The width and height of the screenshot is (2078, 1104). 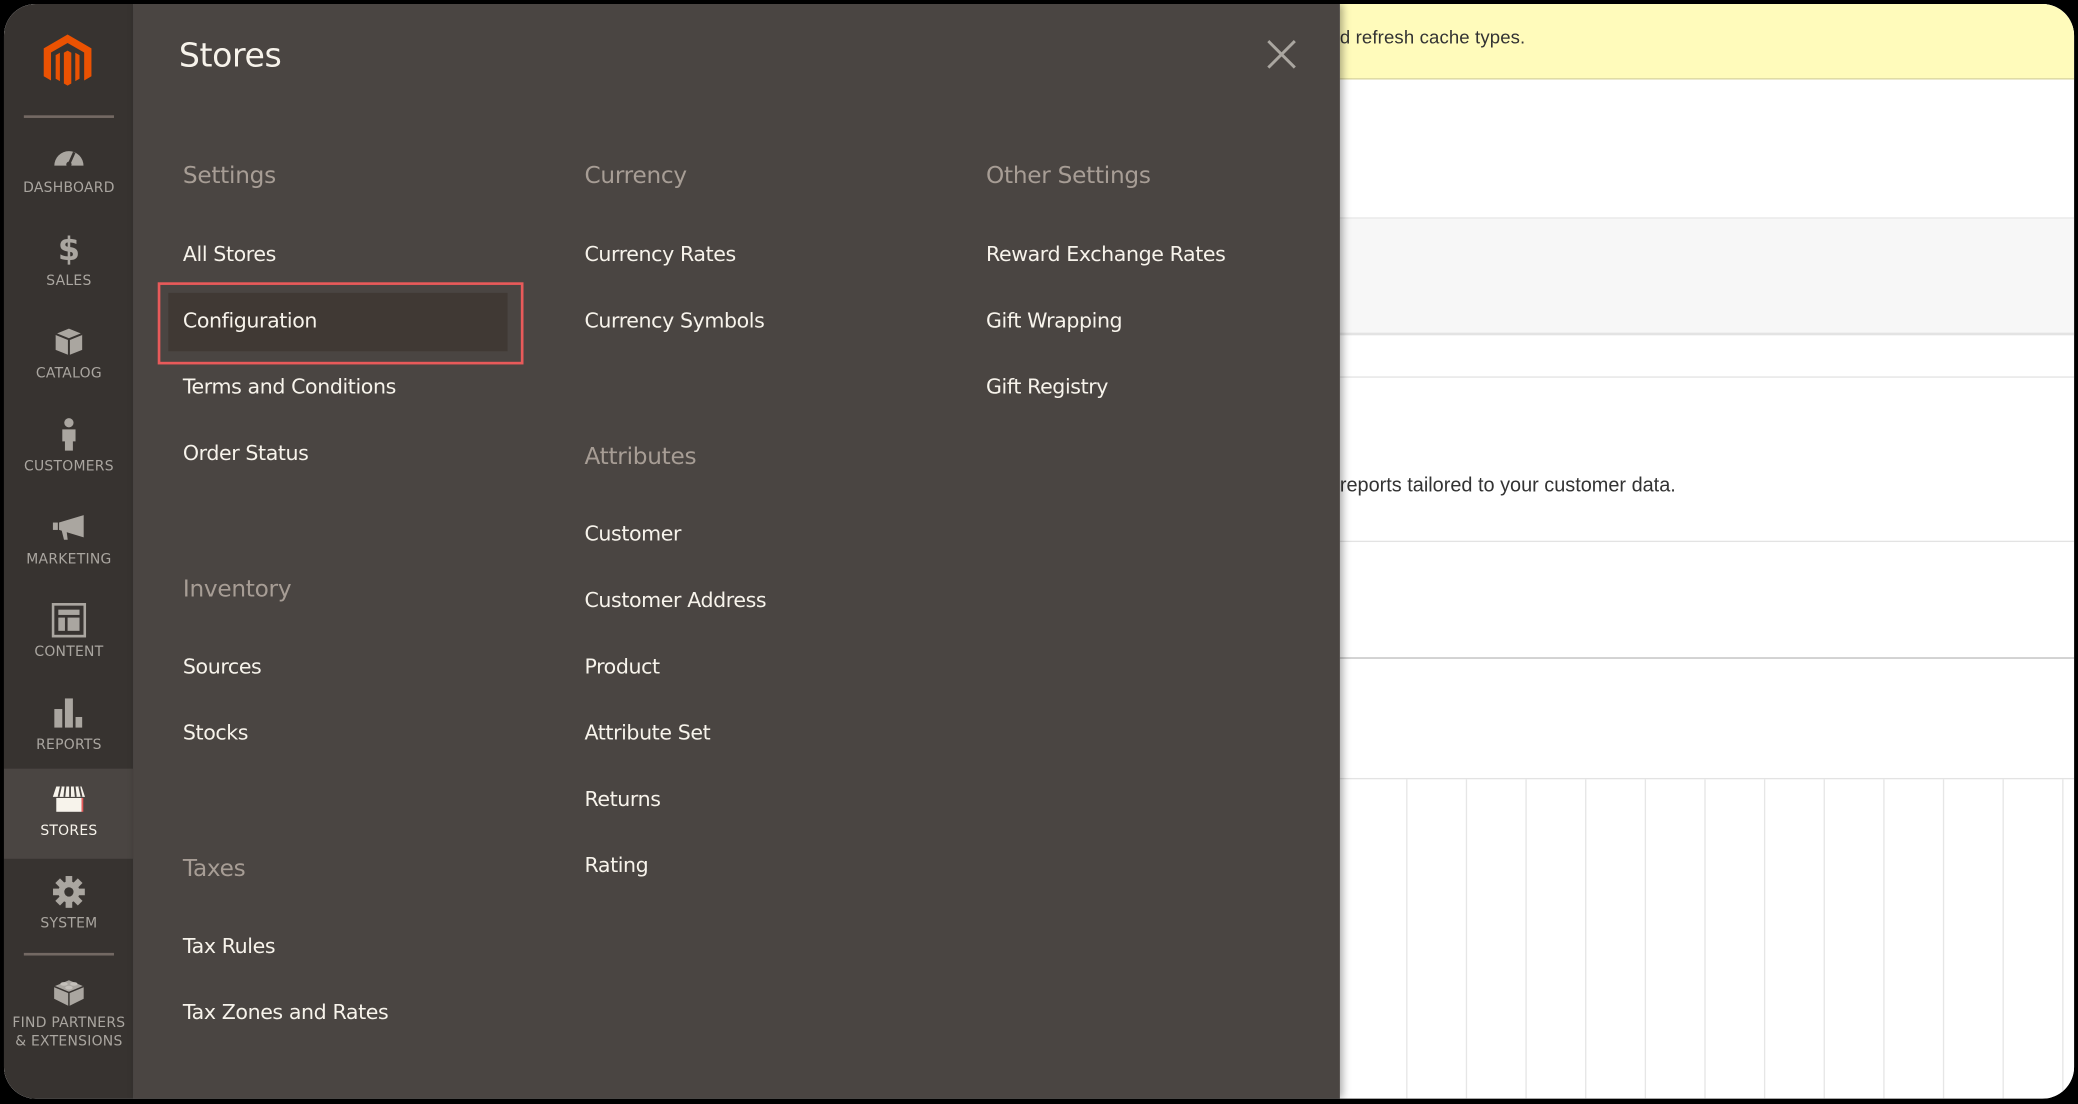 I want to click on menu-link-reward-exchange-rates: Reward Exchange Rates, so click(x=1106, y=255).